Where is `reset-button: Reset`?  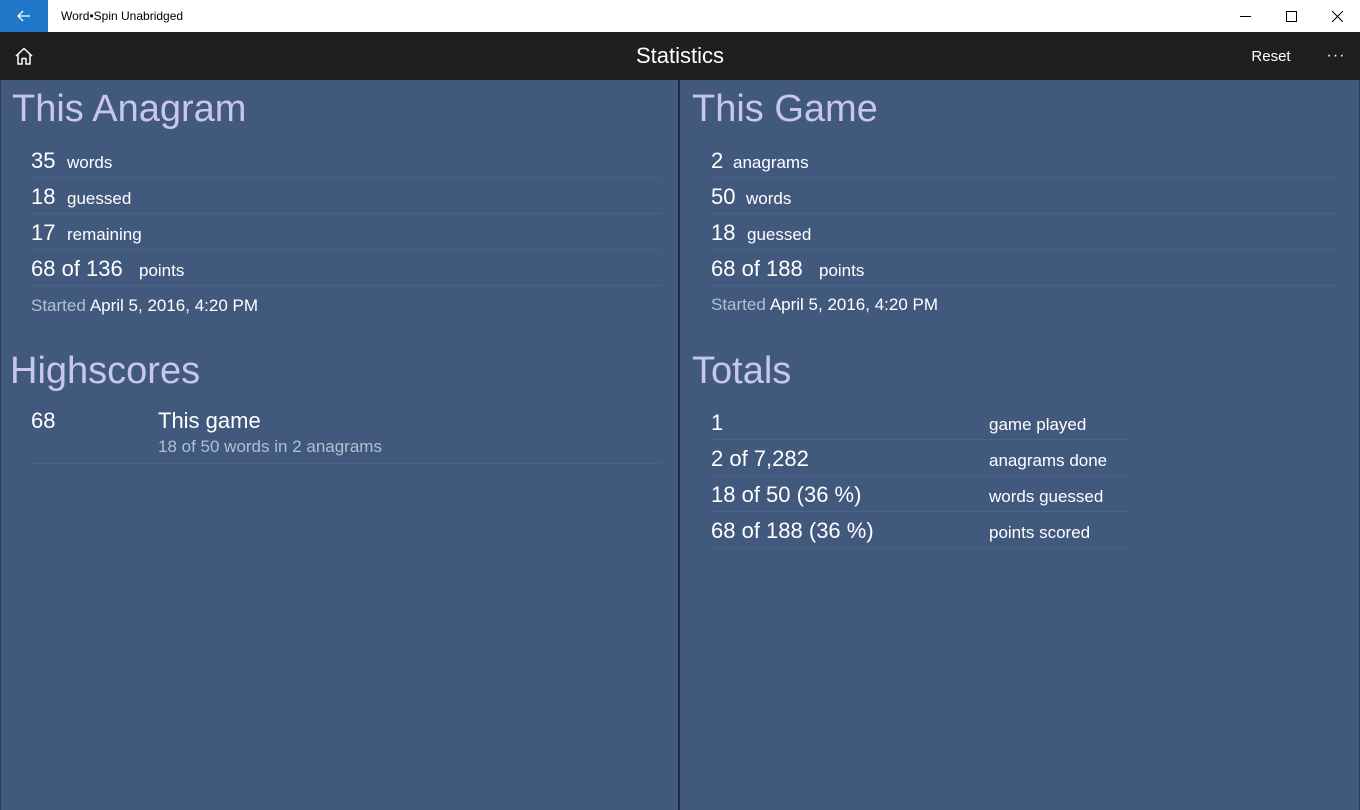
reset-button: Reset is located at coordinates (1271, 56).